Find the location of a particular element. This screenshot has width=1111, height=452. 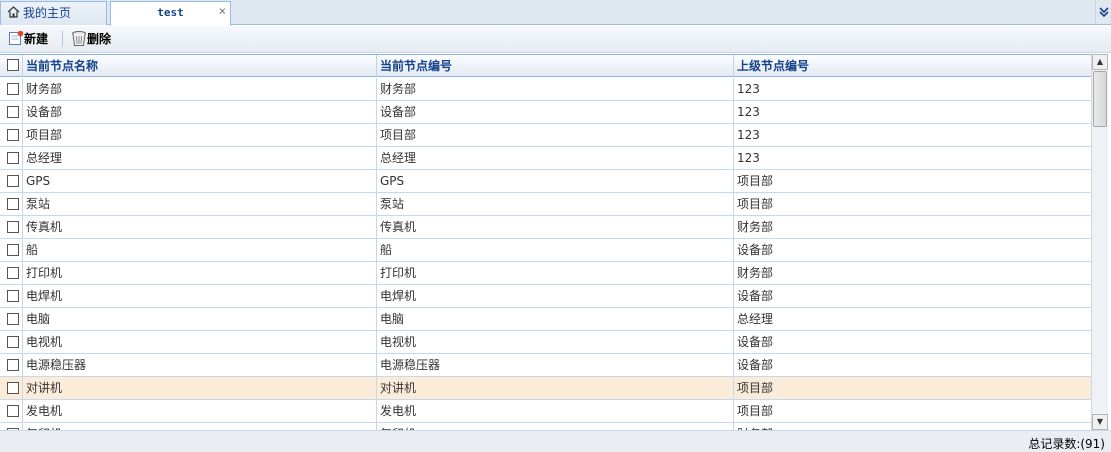

table-row: 传真机 传真机 财务部 is located at coordinates (545, 227).